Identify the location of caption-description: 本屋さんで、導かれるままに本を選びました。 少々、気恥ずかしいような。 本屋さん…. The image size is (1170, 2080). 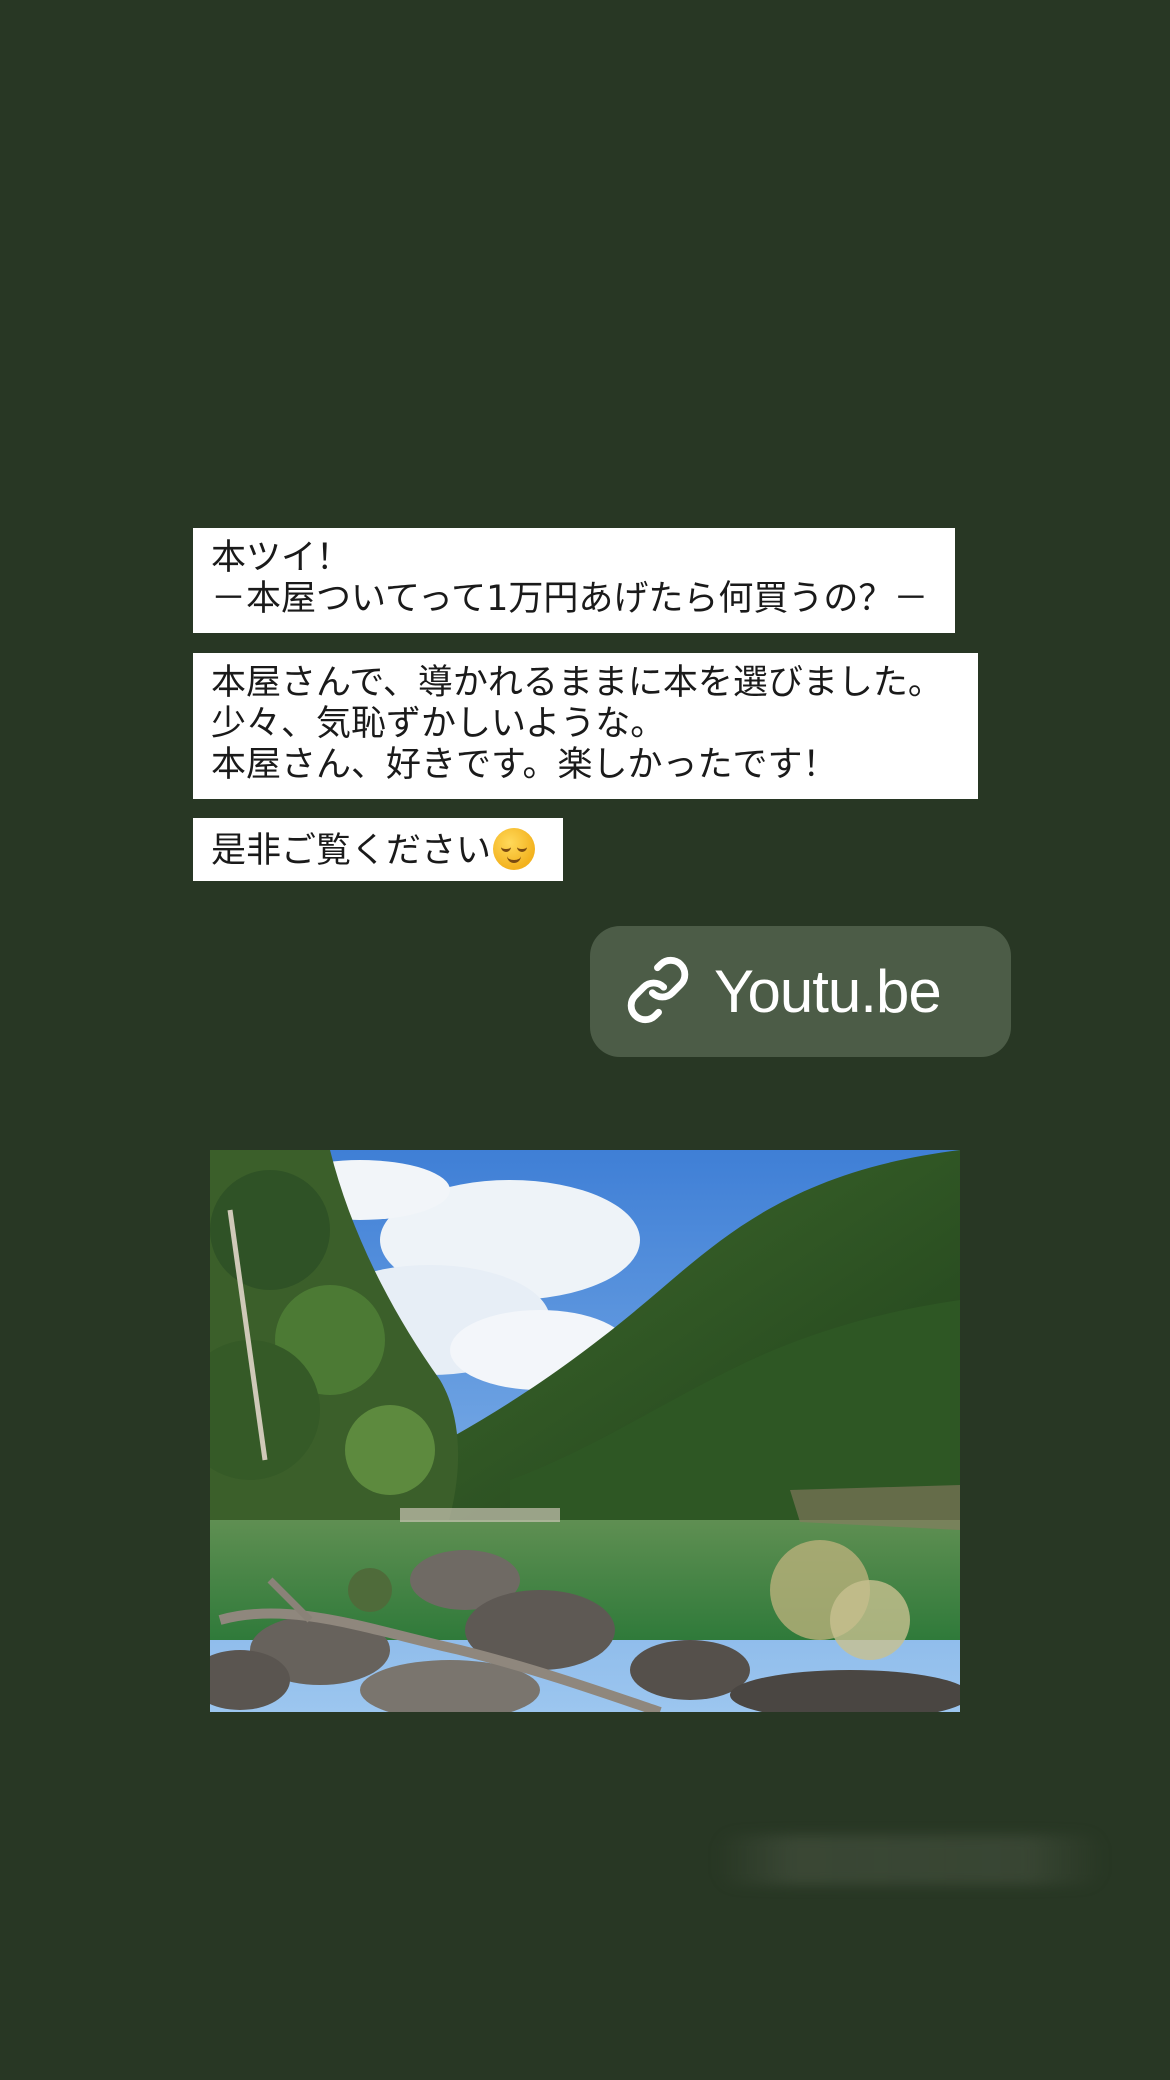
(585, 726).